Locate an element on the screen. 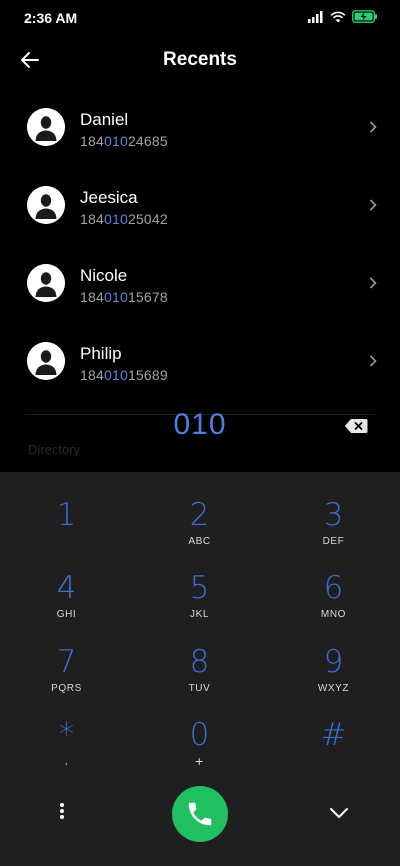 The height and width of the screenshot is (866, 400). header: Recents is located at coordinates (200, 60).